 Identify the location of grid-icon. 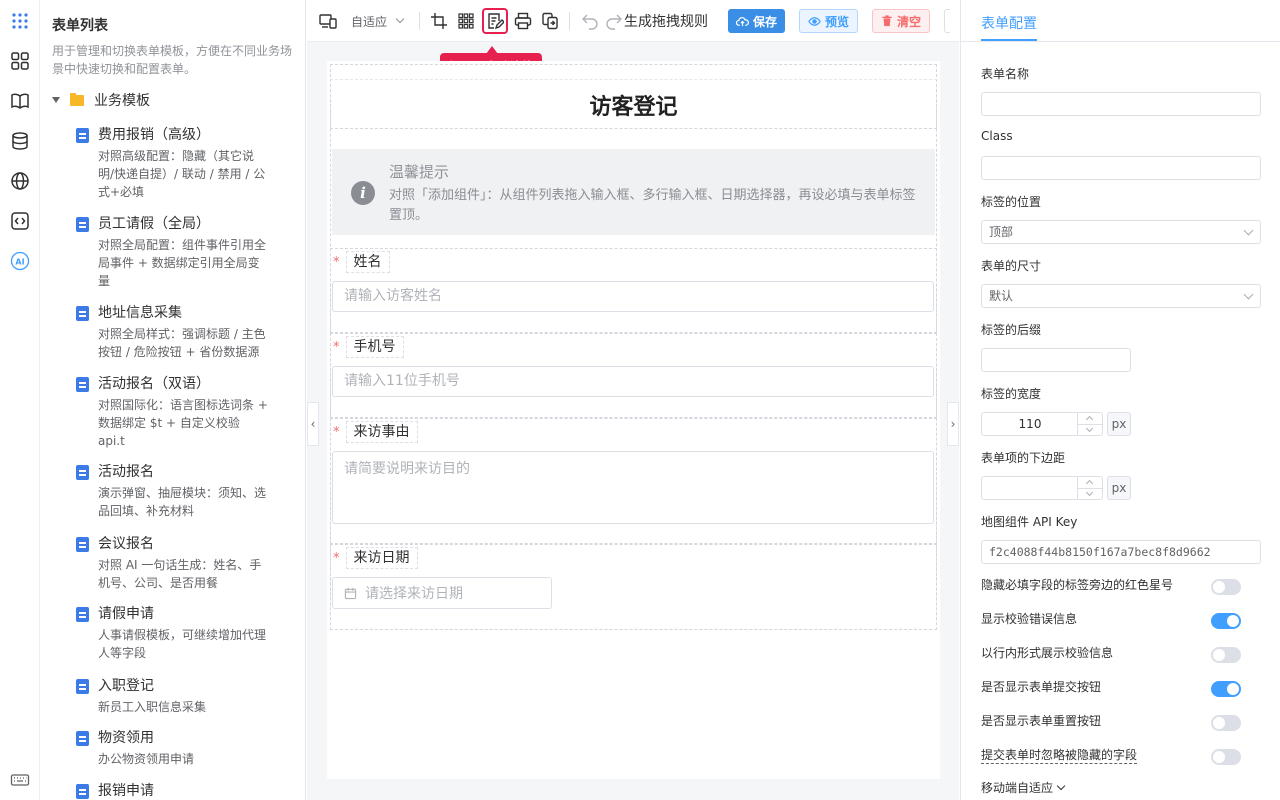
(466, 21).